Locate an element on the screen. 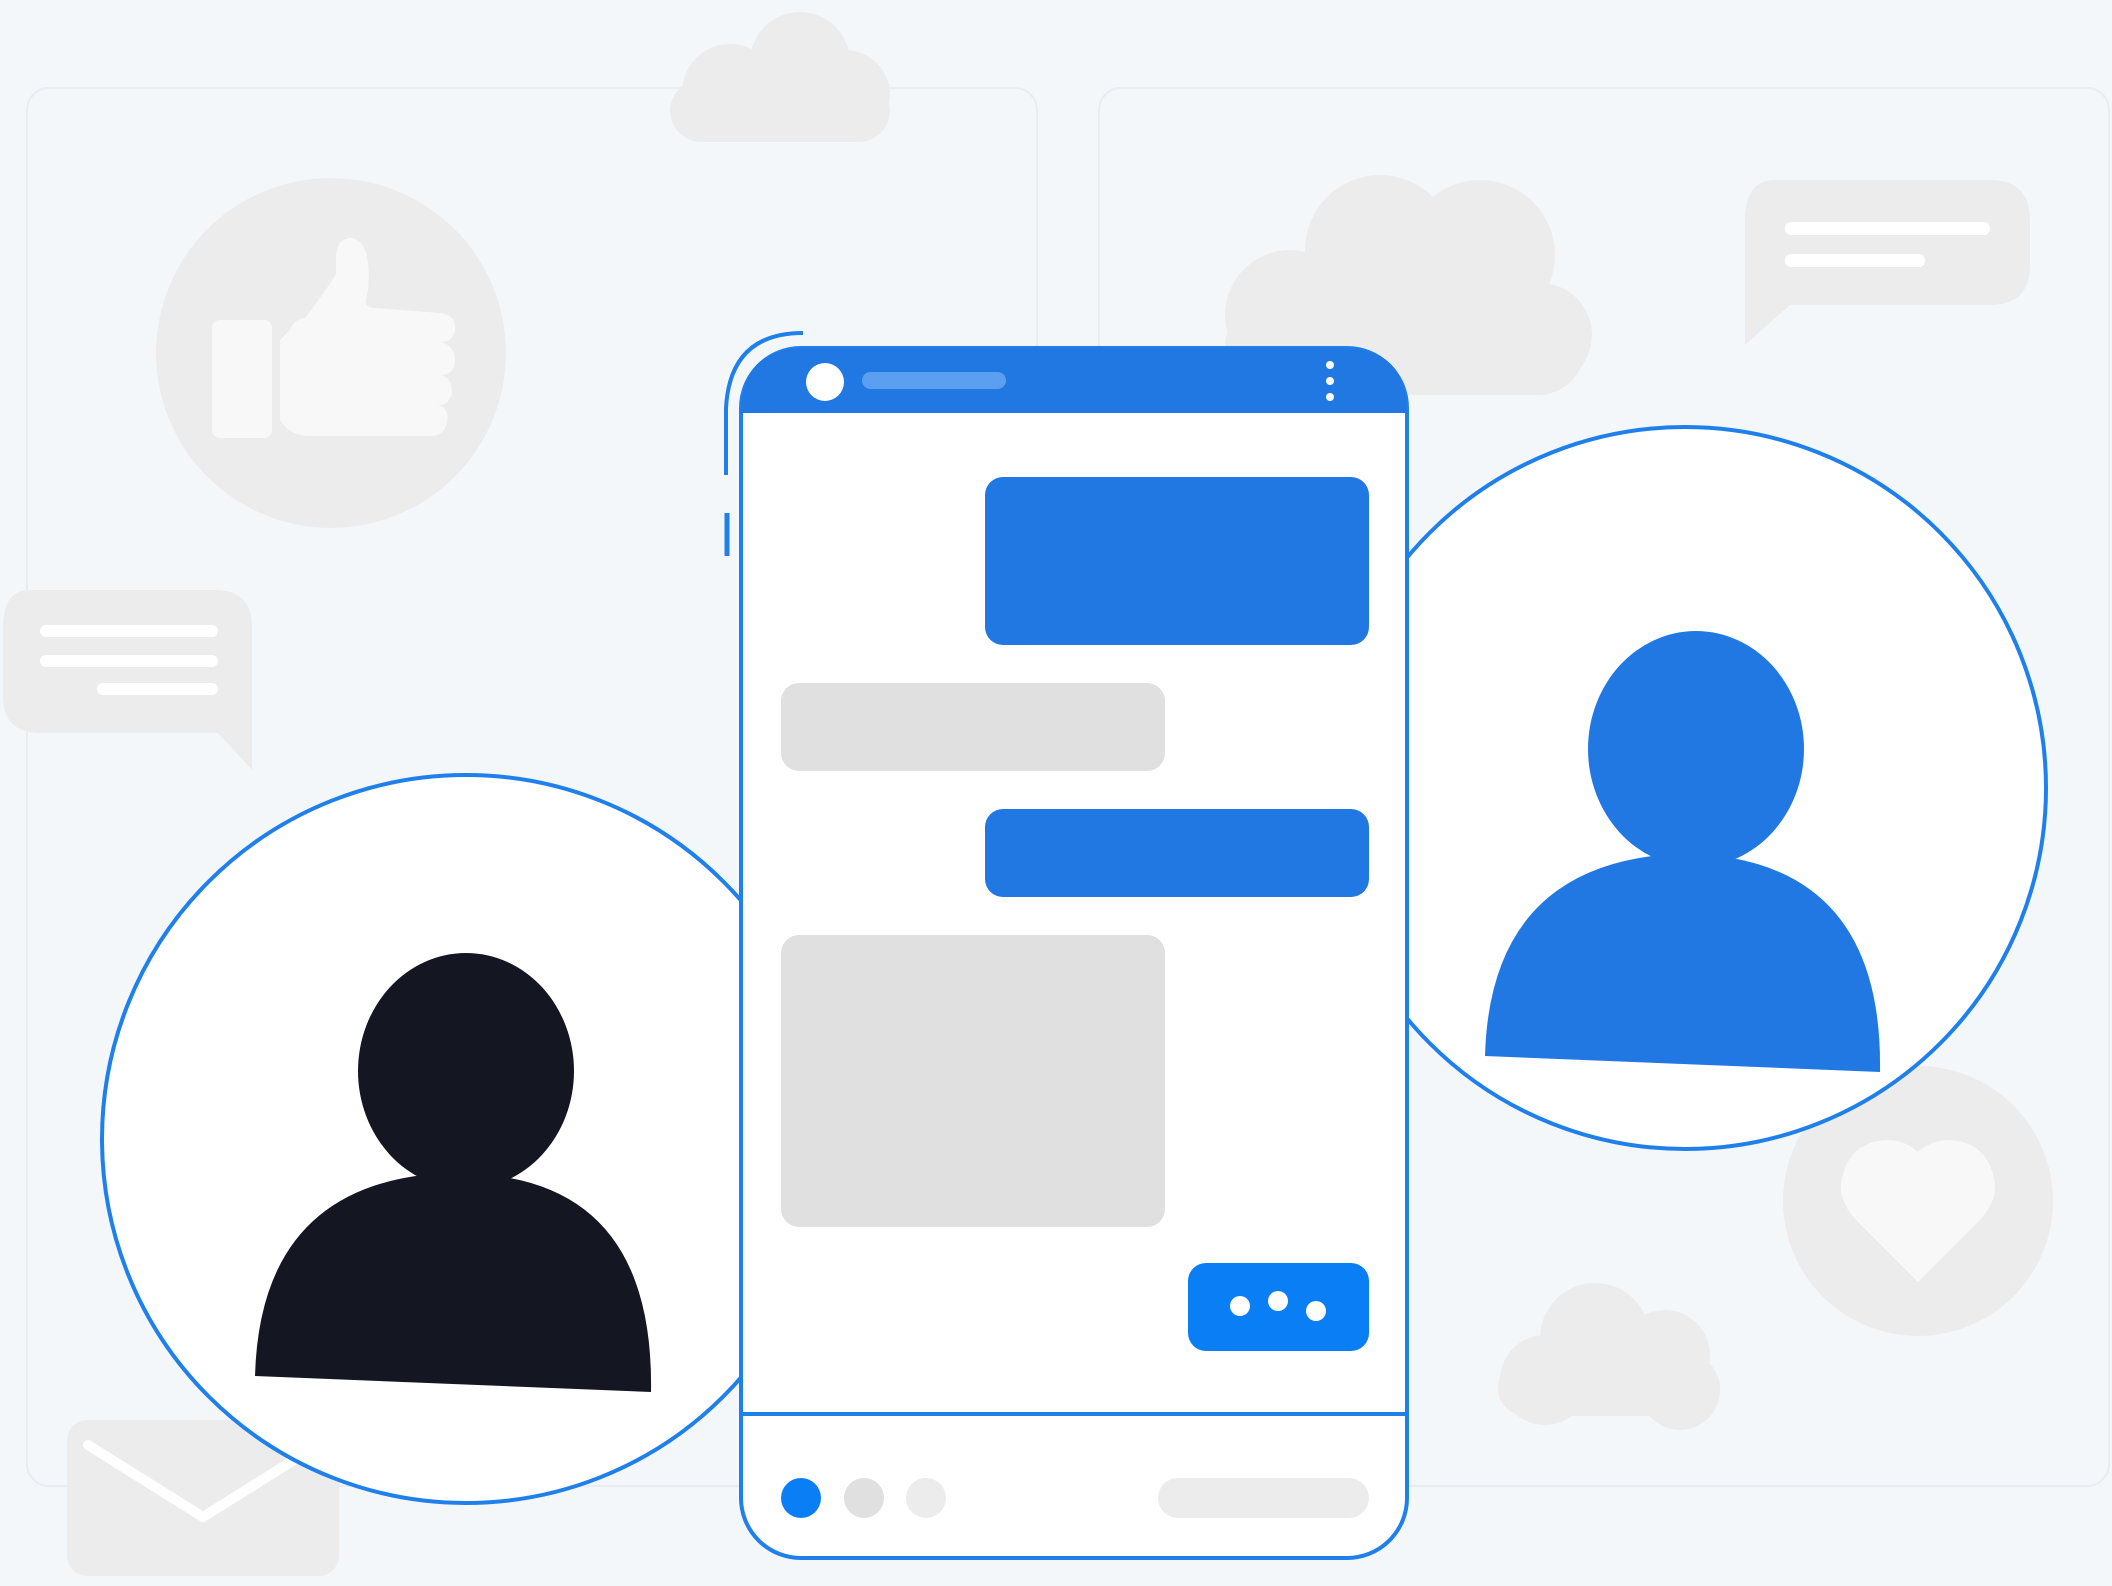  typing-indicator is located at coordinates (1278, 1307).